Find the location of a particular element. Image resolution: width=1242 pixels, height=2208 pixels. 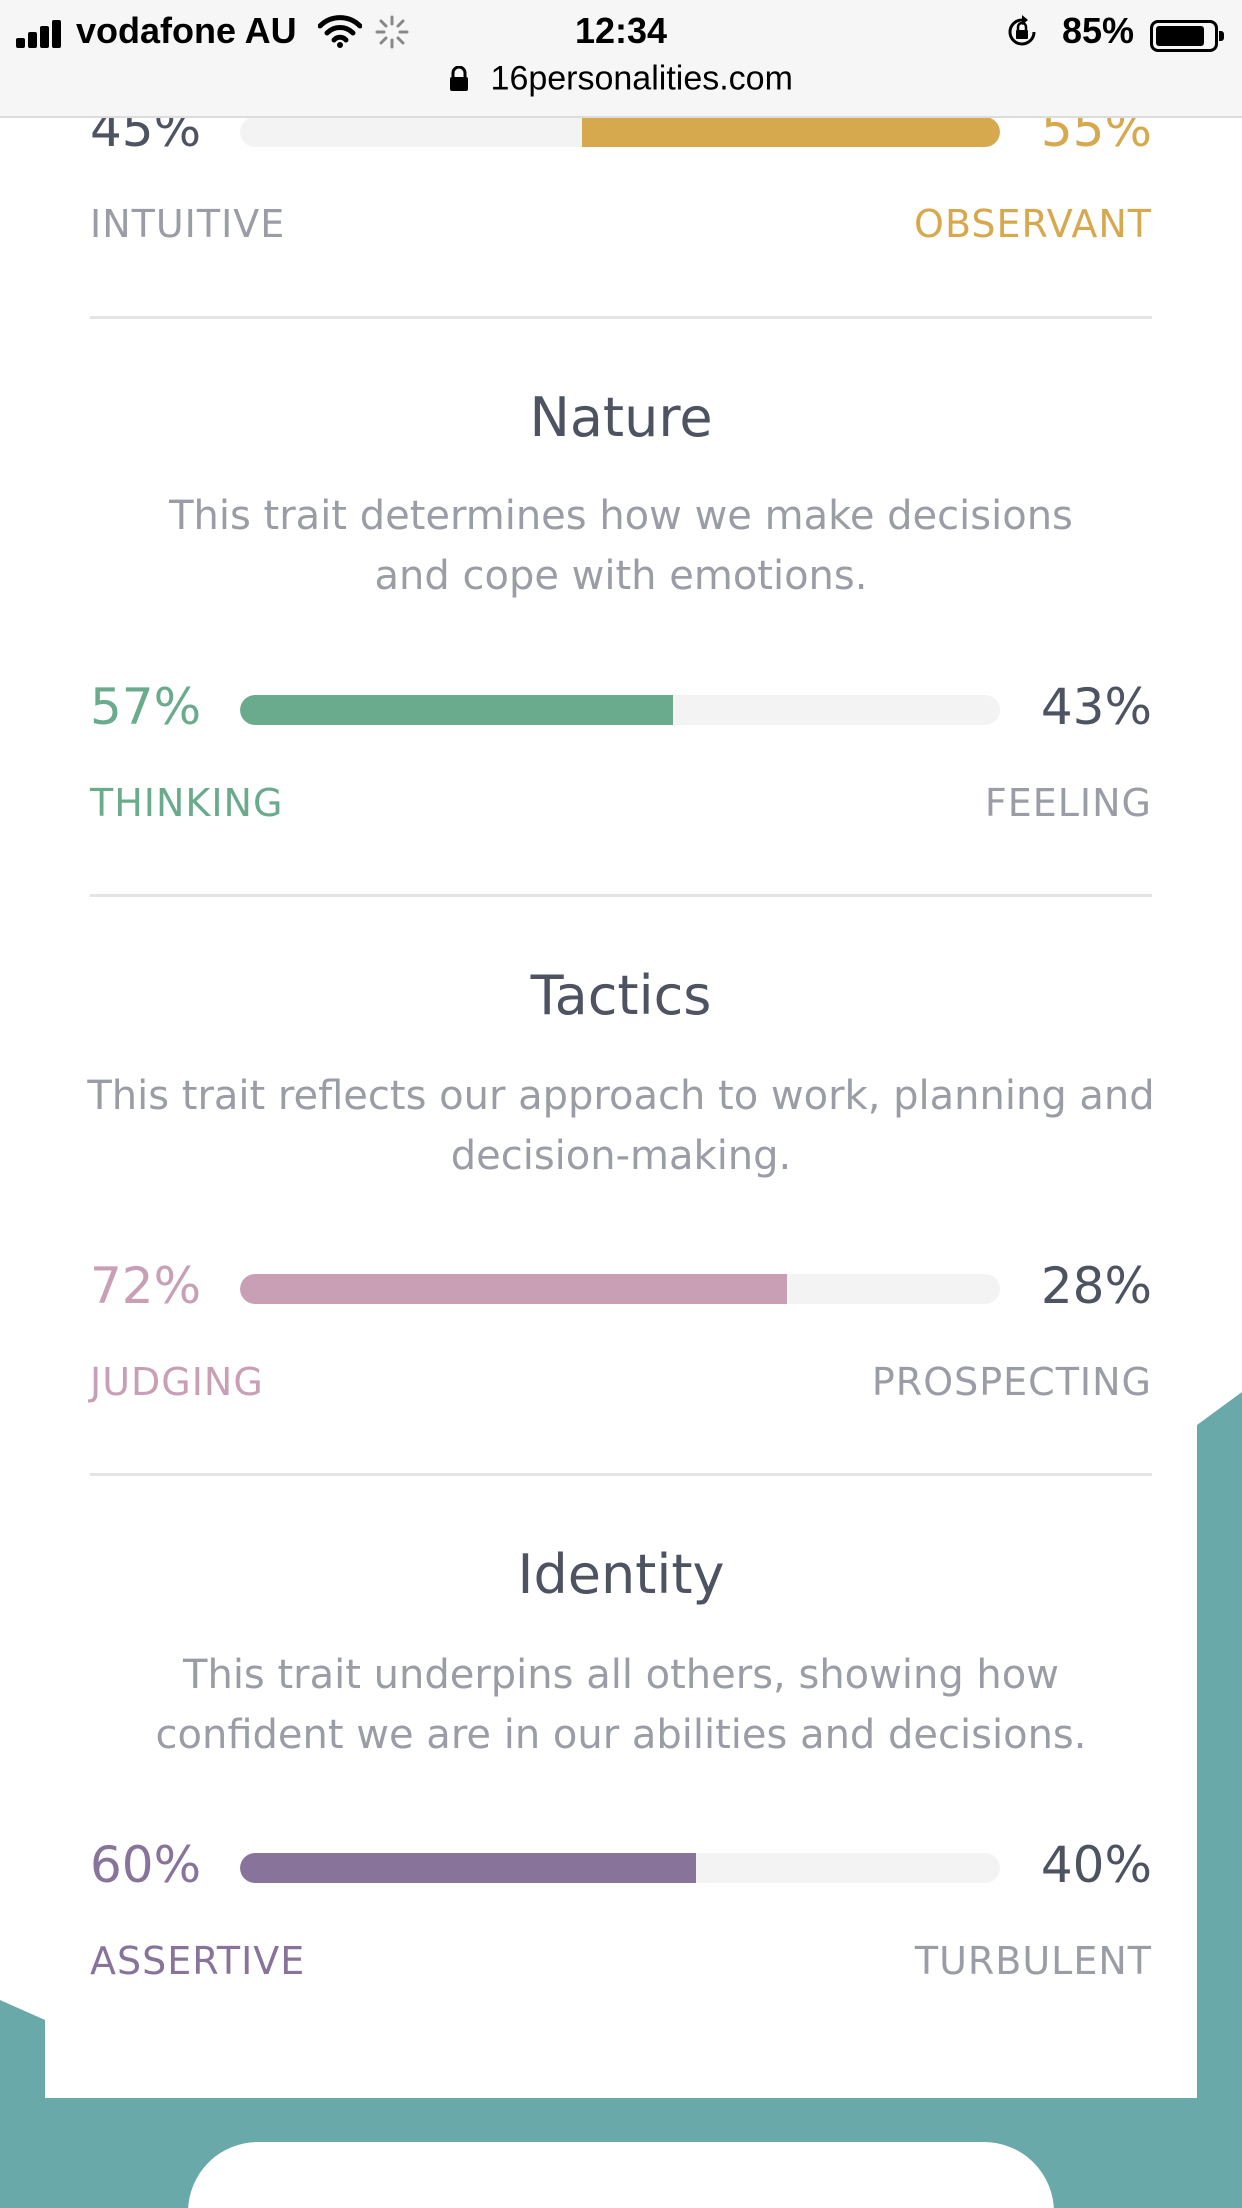

nature-left-percent: 57% is located at coordinates (146, 707).